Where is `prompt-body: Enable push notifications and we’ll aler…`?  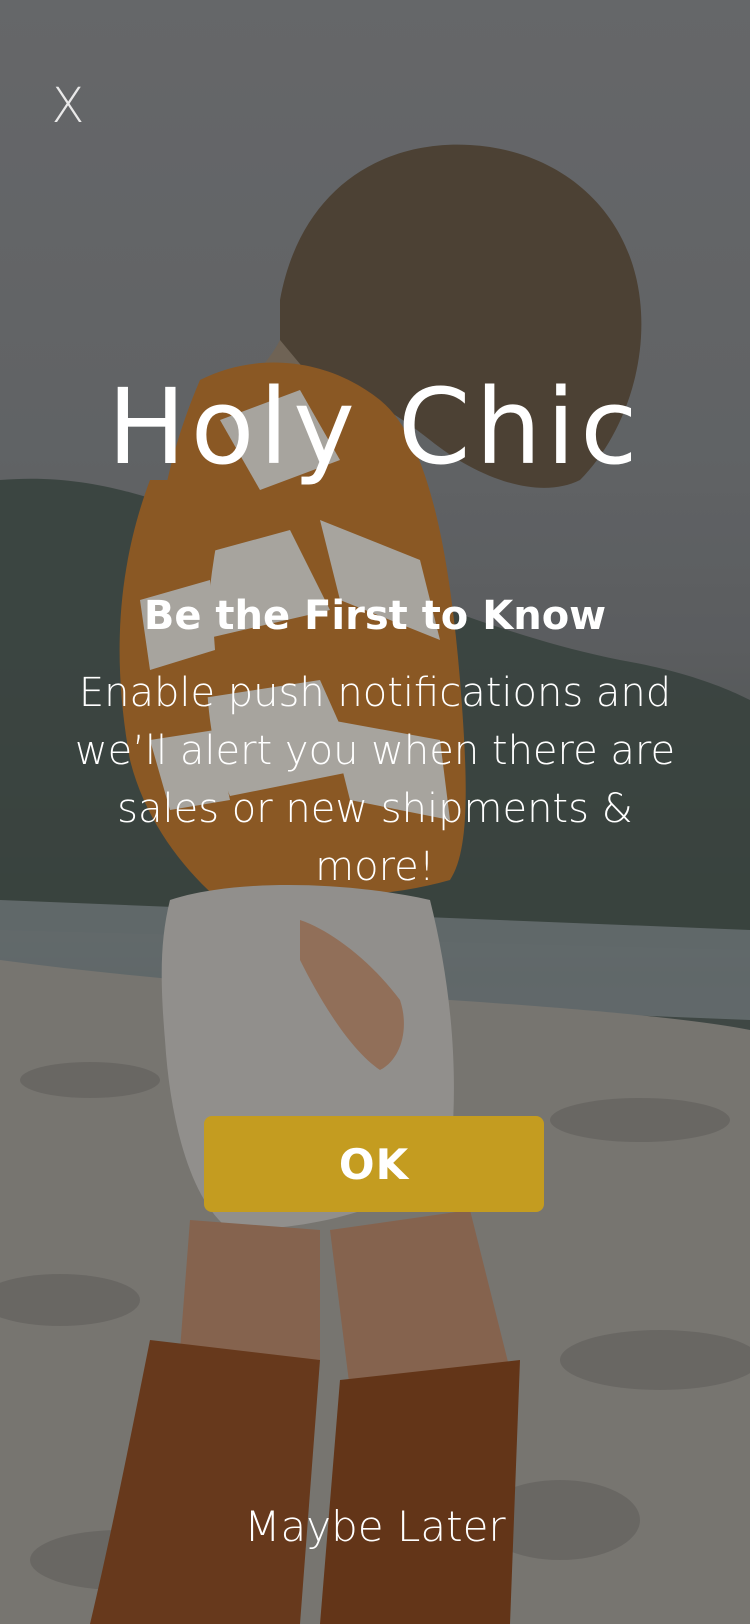
prompt-body: Enable push notifications and we’ll aler… is located at coordinates (375, 780).